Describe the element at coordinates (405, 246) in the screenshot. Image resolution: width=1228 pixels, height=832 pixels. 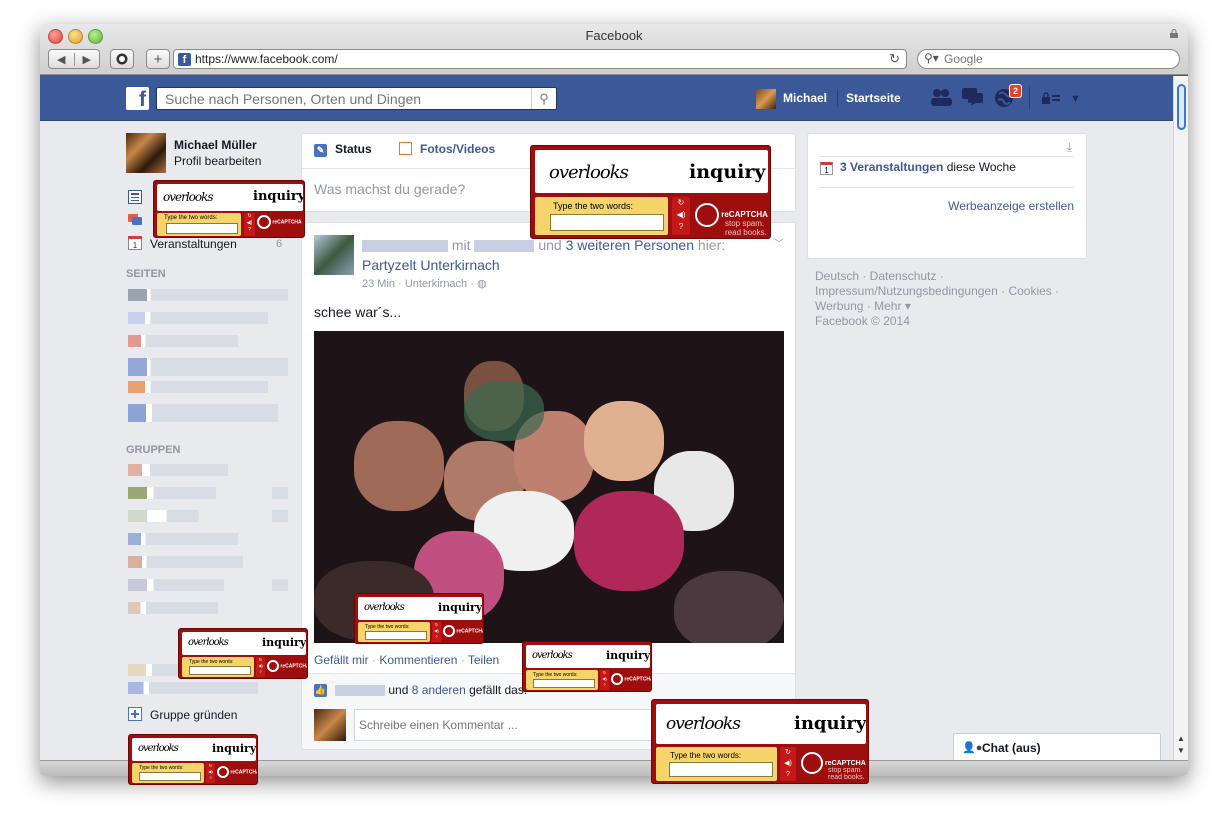
I see `author-name` at that location.